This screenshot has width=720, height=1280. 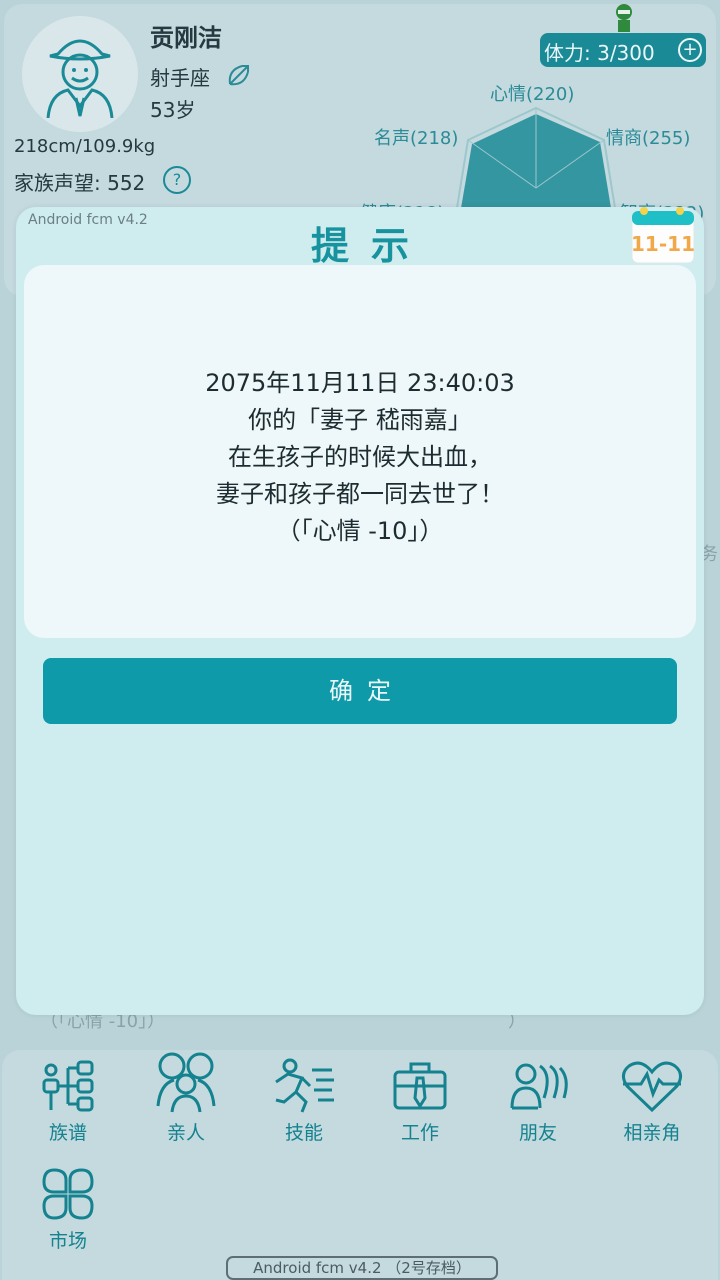 What do you see at coordinates (416, 138) in the screenshot?
I see `radar-label-fame: 名声(218)` at bounding box center [416, 138].